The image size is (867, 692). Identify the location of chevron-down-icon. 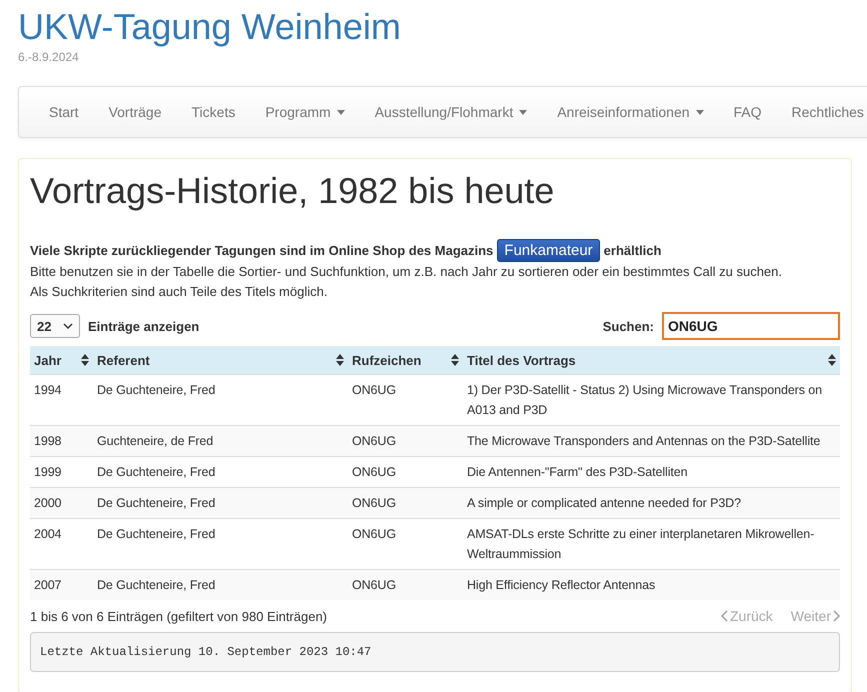
(68, 326).